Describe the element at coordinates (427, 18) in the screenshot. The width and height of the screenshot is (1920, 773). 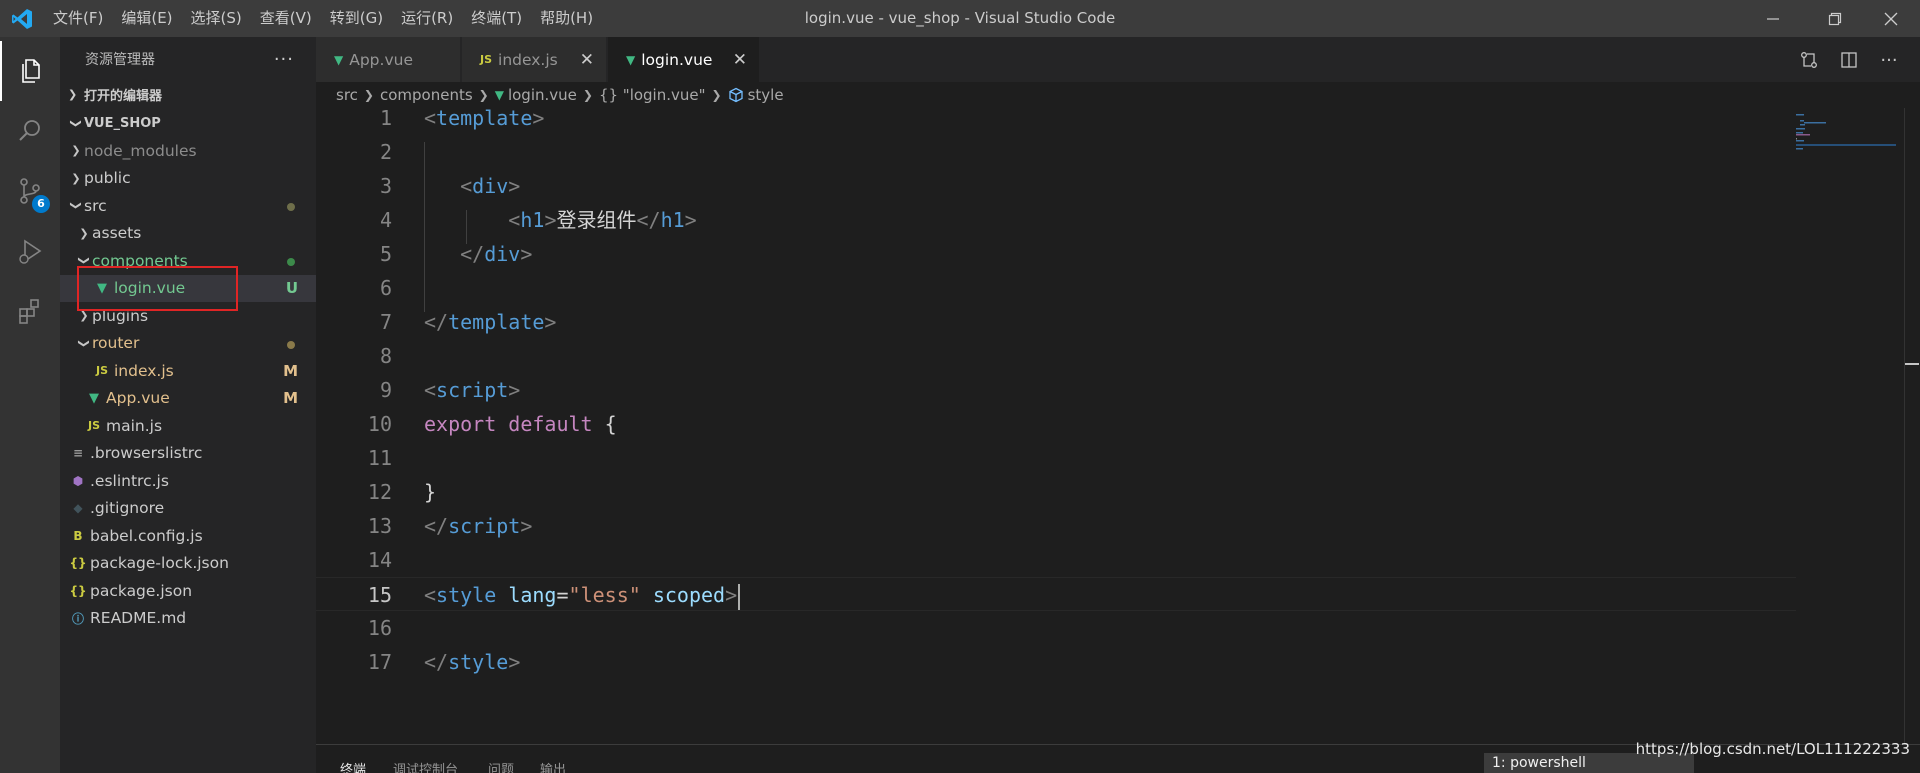
I see `menu-item: 运行(R)` at that location.